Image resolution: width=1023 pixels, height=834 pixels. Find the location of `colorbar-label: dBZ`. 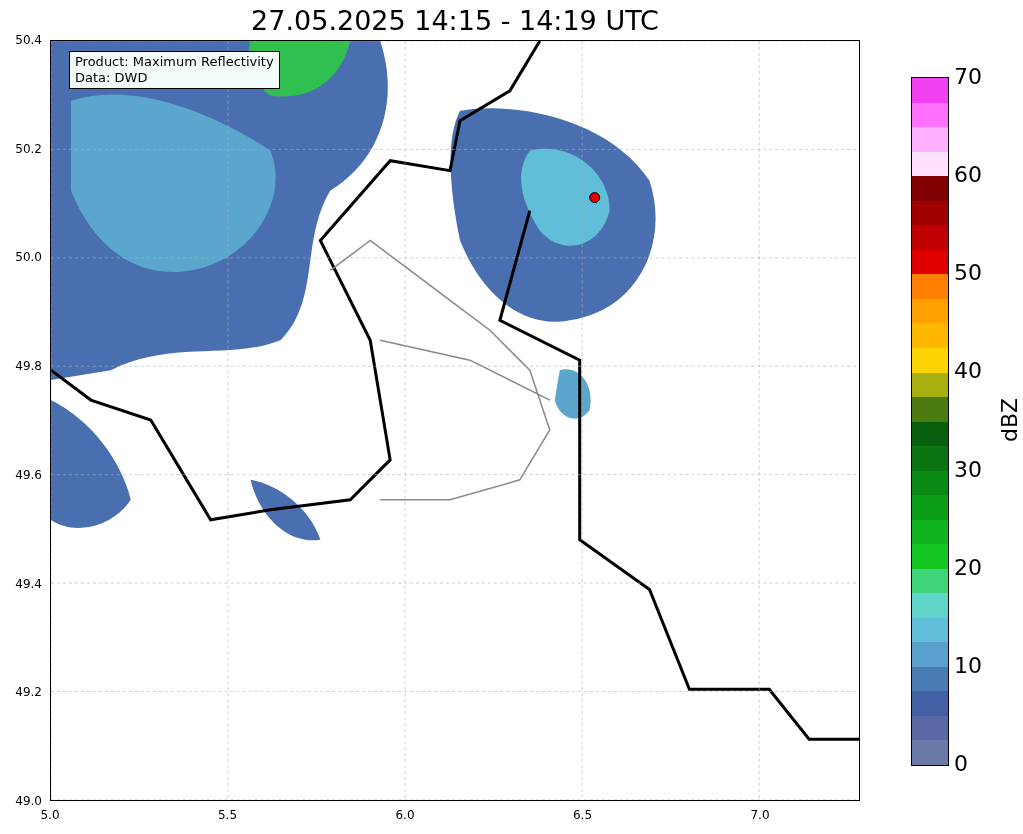

colorbar-label: dBZ is located at coordinates (1009, 420).